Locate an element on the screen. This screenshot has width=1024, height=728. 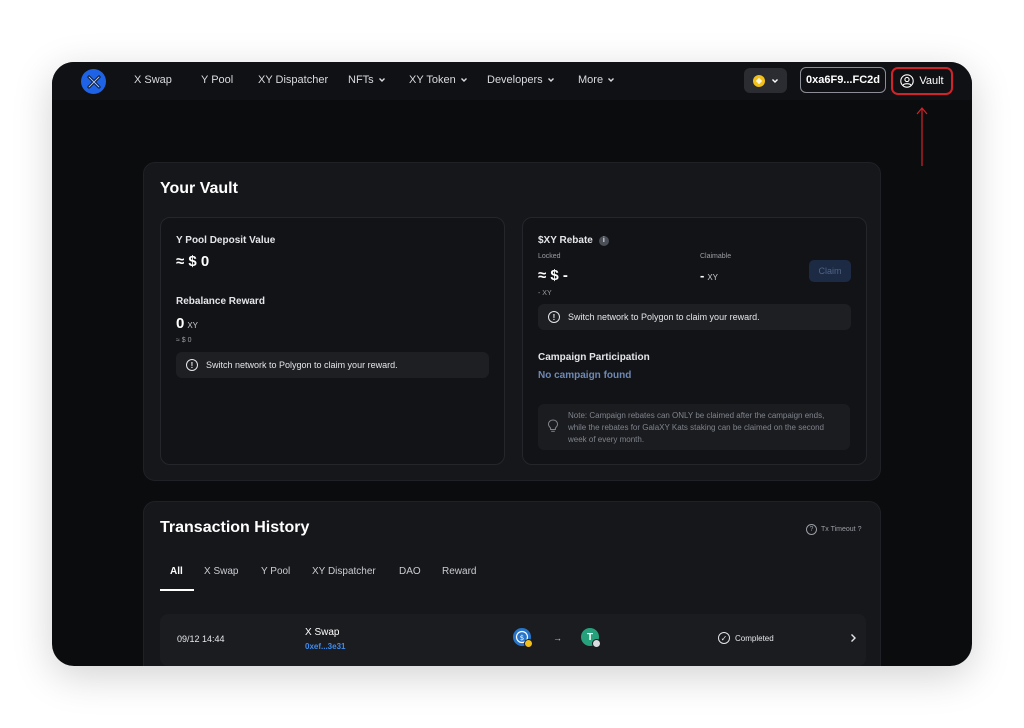
wallet-address: 0xa6F9...FC2d is located at coordinates (843, 80).